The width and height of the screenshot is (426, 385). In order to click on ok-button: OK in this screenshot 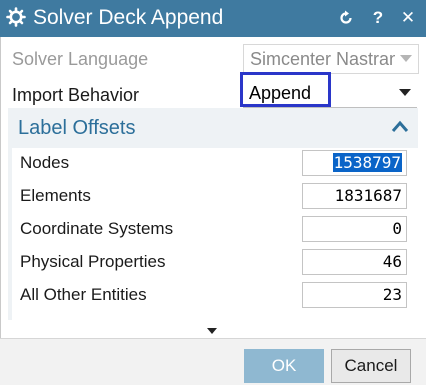, I will do `click(284, 366)`.